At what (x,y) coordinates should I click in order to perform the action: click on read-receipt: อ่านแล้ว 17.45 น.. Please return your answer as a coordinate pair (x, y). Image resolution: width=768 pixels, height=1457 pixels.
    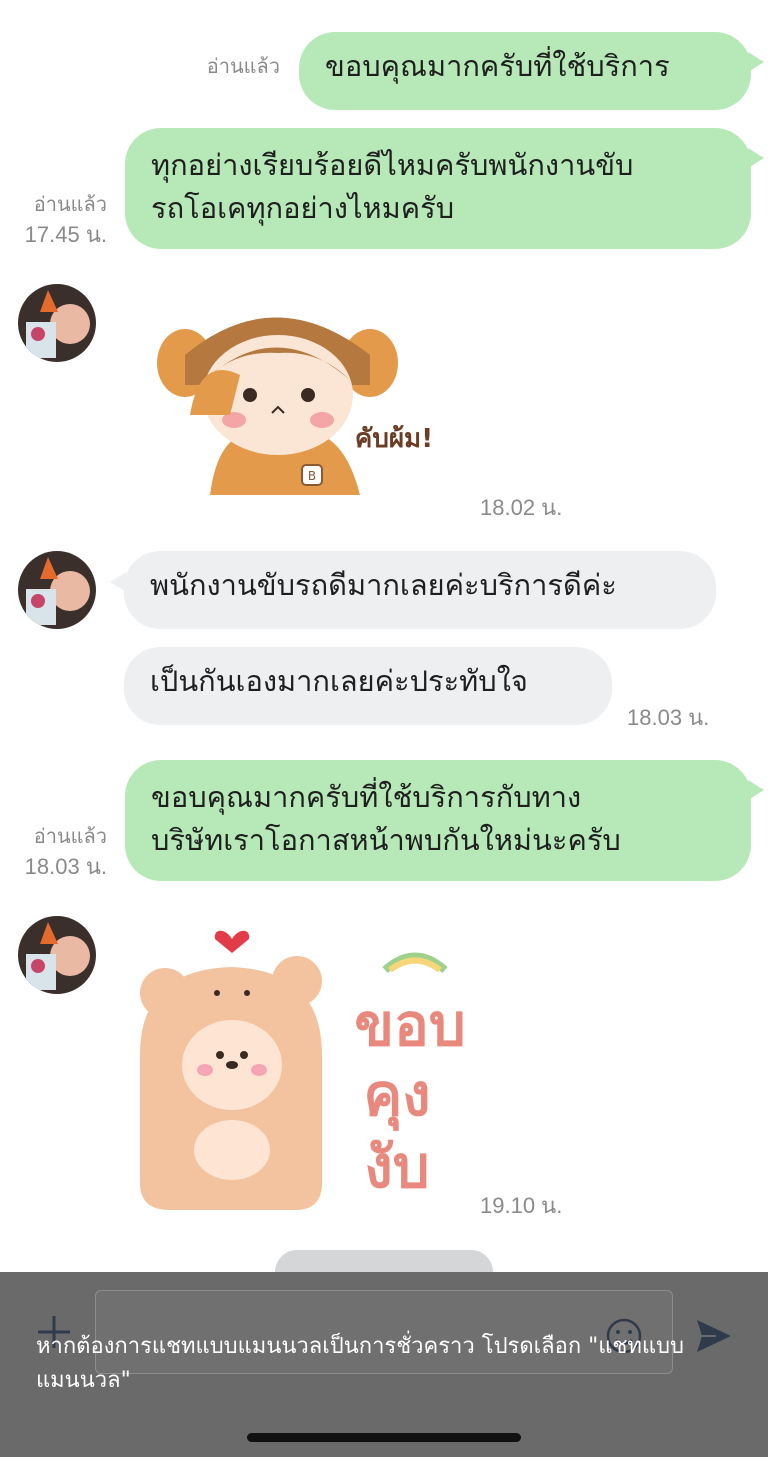
    Looking at the image, I should click on (53, 220).